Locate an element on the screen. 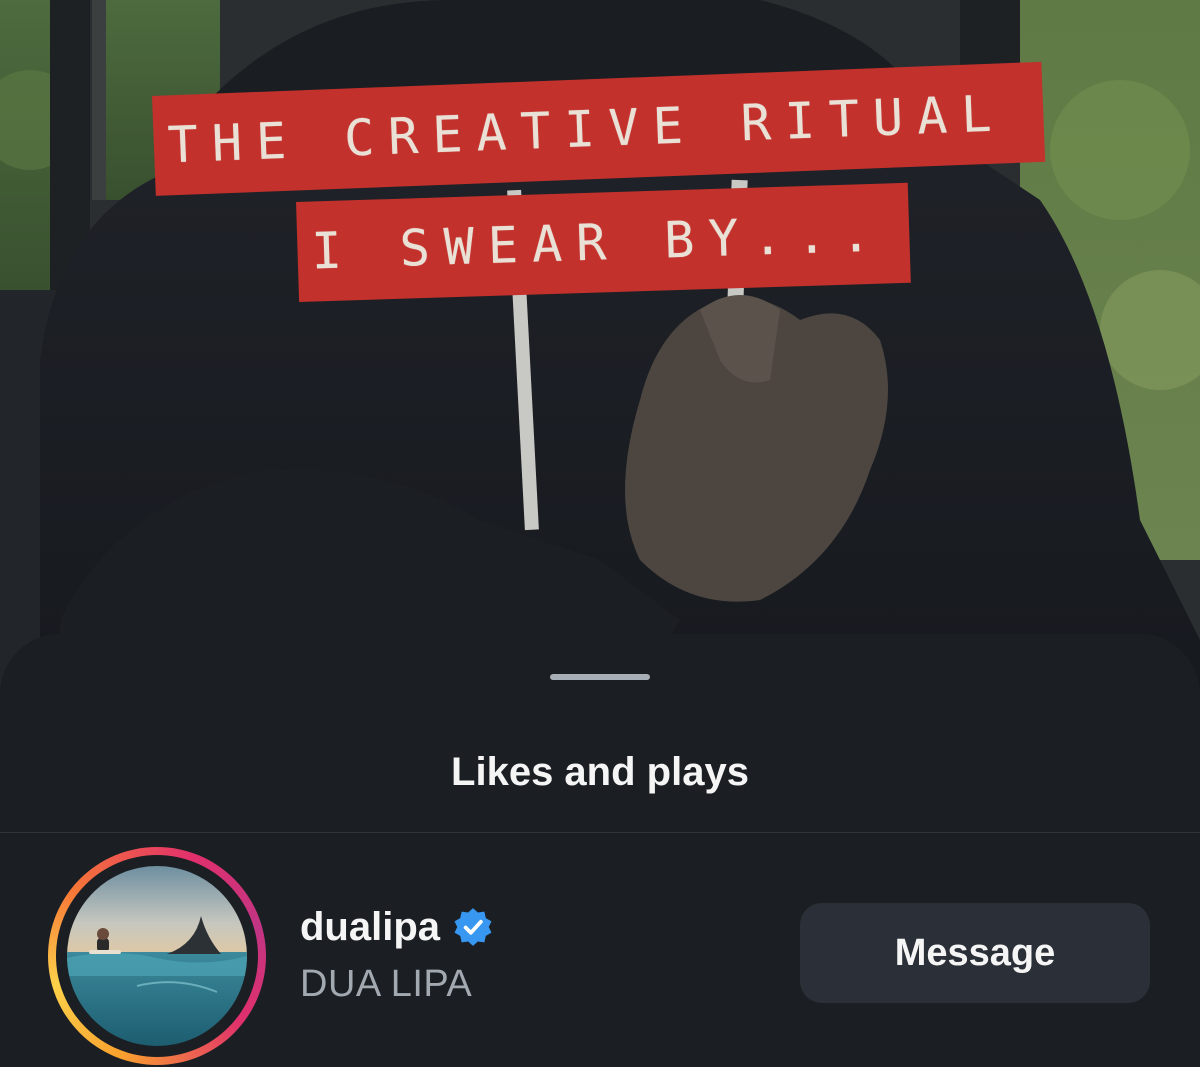 This screenshot has height=1067, width=1200. full-name: DUA LIPA is located at coordinates (386, 984).